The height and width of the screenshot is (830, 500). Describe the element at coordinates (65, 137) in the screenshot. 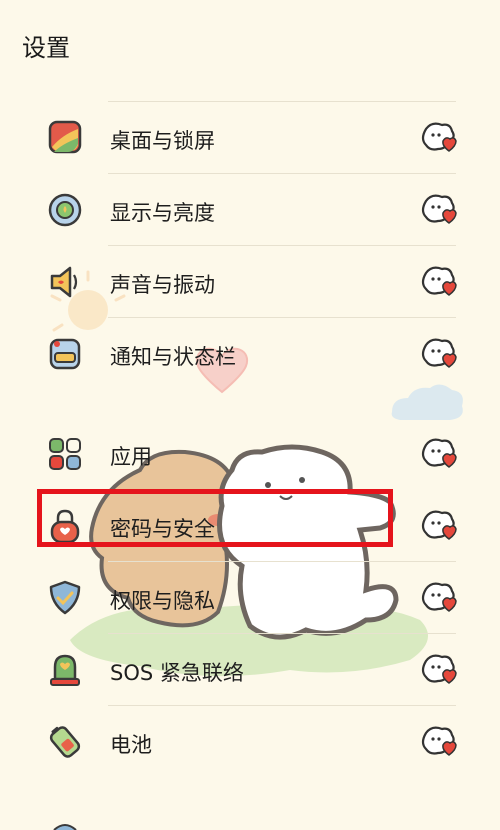

I see `wallpaper-icon` at that location.